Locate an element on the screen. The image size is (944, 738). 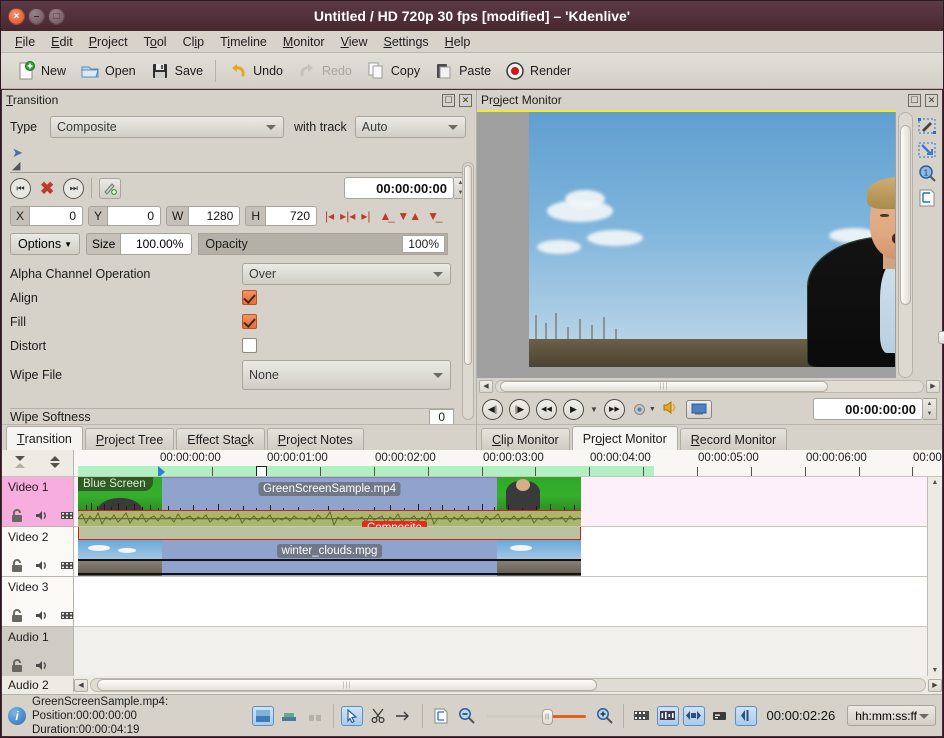
align-left-icon: |◂ is located at coordinates (329, 216).